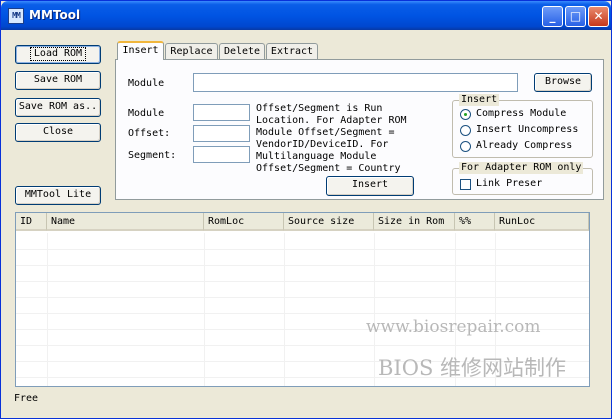  What do you see at coordinates (242, 51) in the screenshot?
I see `tab-delete: Delete` at bounding box center [242, 51].